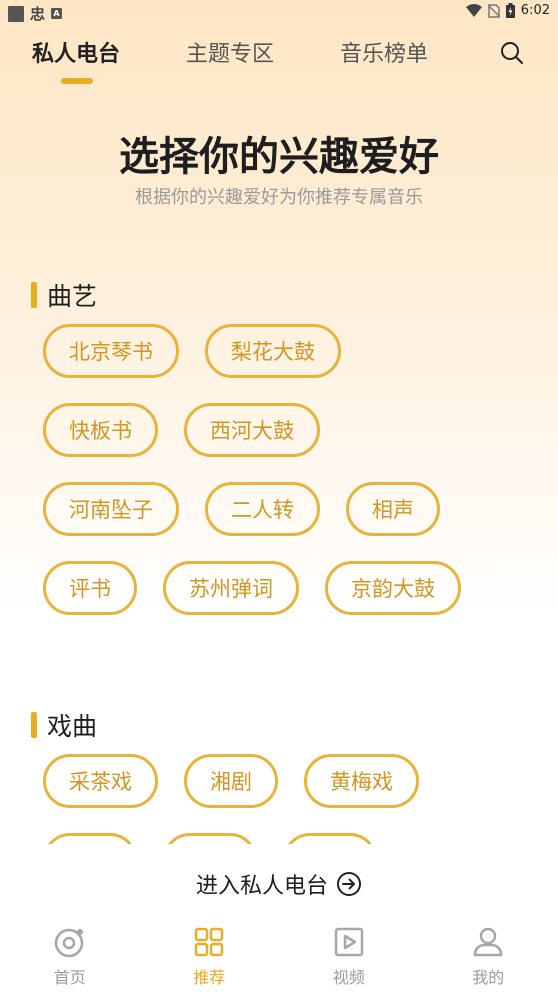 The width and height of the screenshot is (558, 992). What do you see at coordinates (100, 430) in the screenshot?
I see `tag-chip: 快板书` at bounding box center [100, 430].